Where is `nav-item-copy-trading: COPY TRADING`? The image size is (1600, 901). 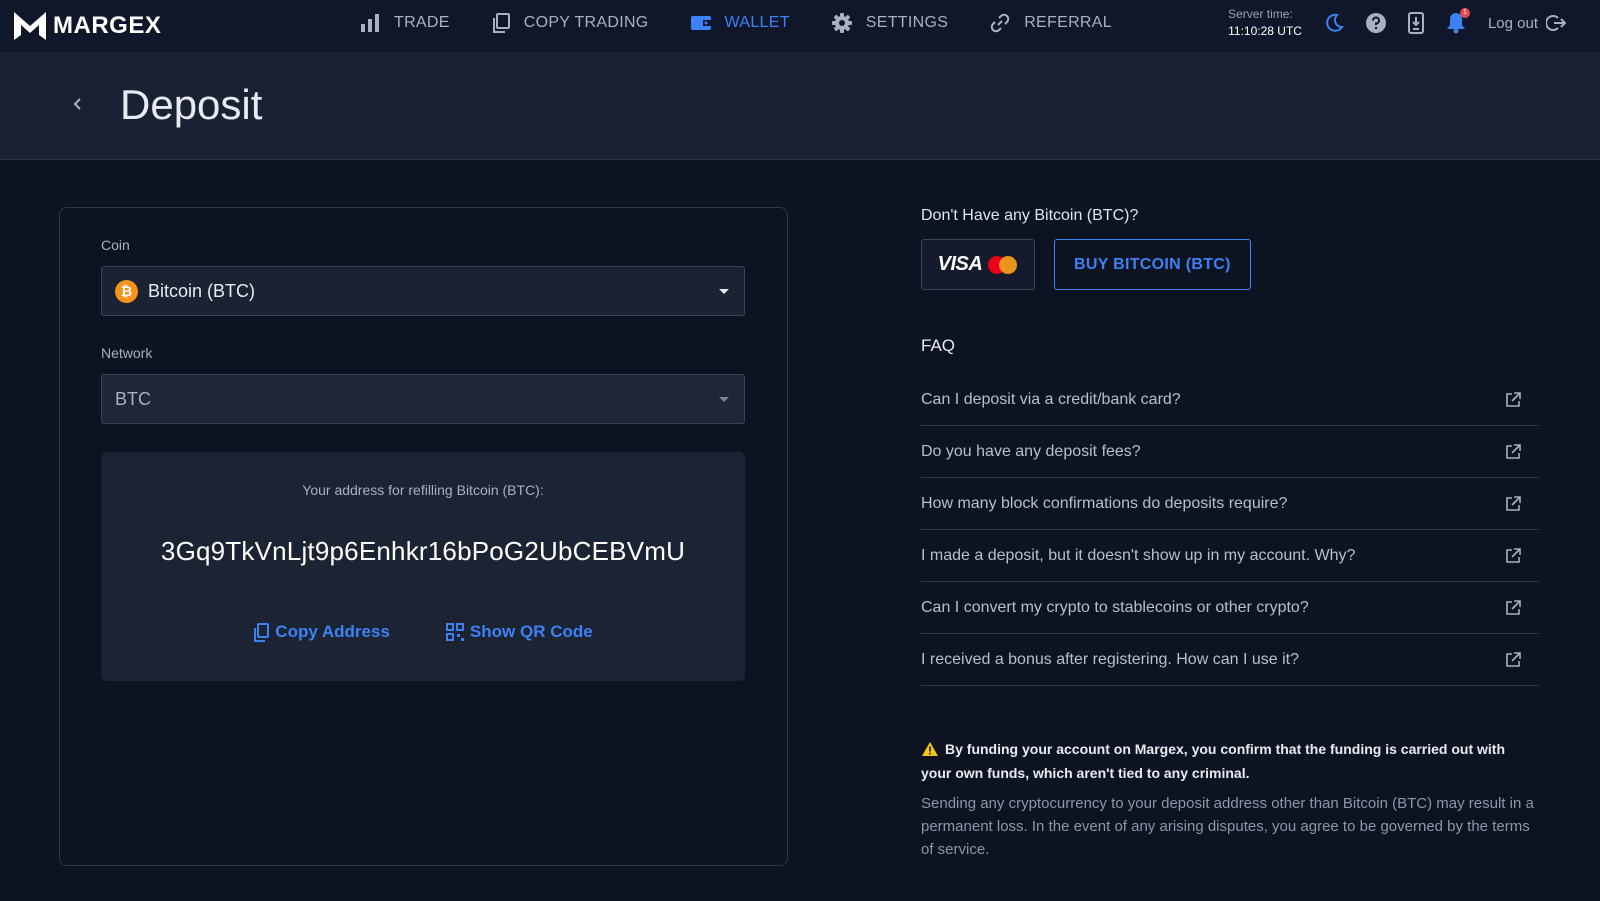
nav-item-copy-trading: COPY TRADING is located at coordinates (570, 23).